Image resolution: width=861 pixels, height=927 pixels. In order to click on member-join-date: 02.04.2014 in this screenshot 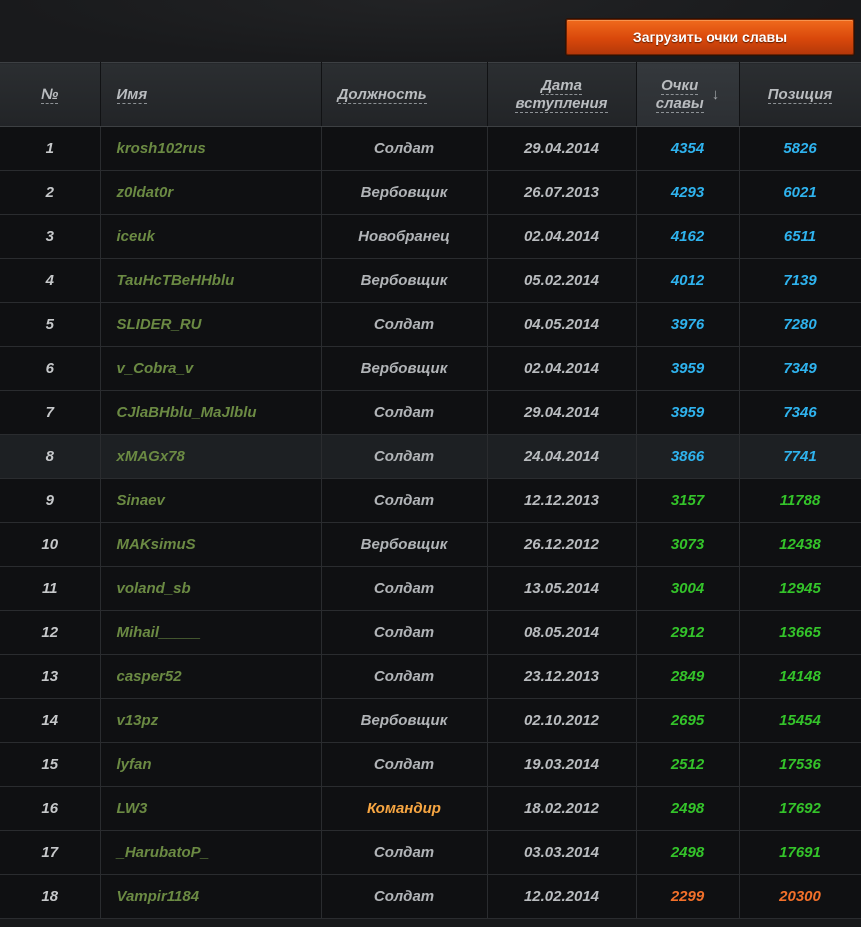, I will do `click(562, 236)`.